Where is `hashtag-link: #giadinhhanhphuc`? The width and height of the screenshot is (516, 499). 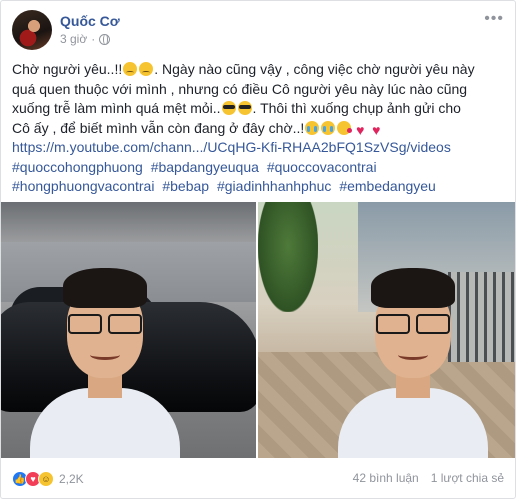
hashtag-link: #giadinhhanhphuc is located at coordinates (274, 186).